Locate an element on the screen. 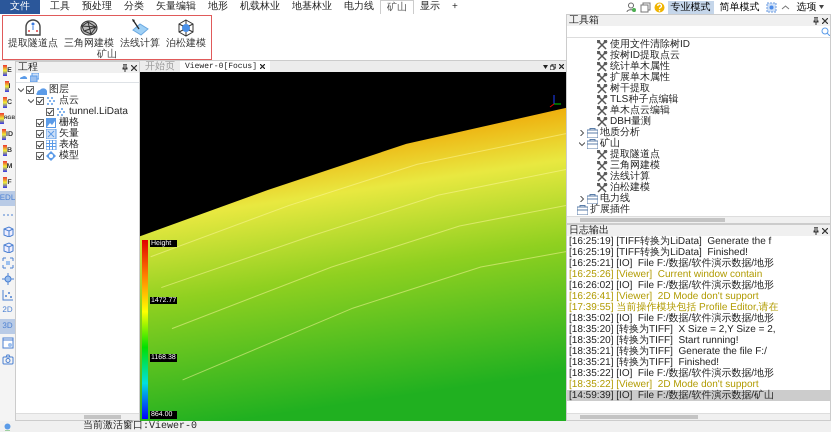 Image resolution: width=831 pixels, height=432 pixels. chart-icon is located at coordinates (8, 294).